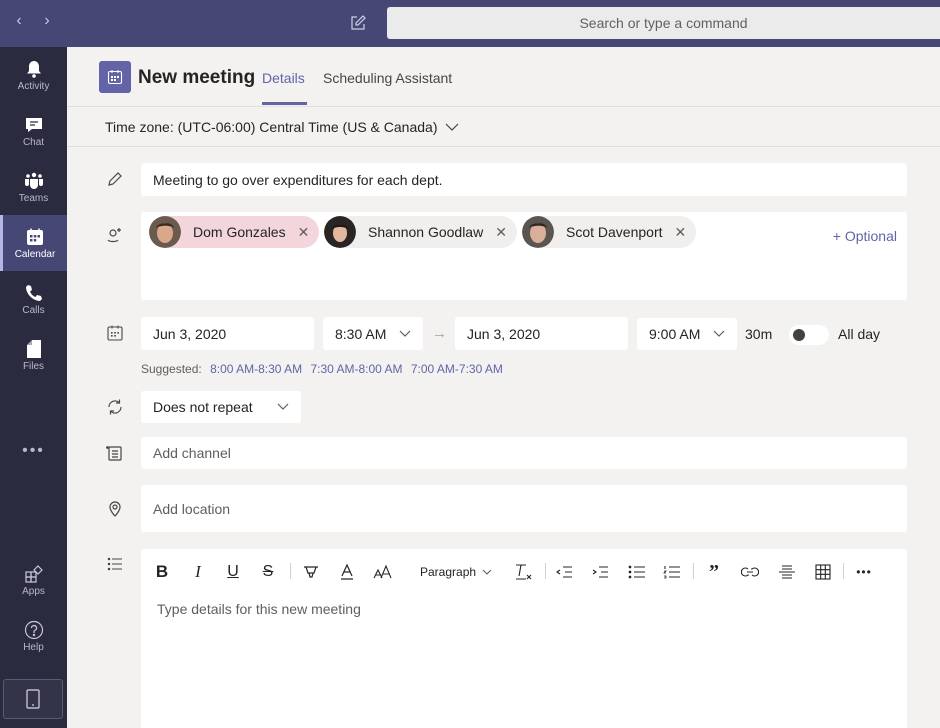  What do you see at coordinates (227, 333) in the screenshot?
I see `start-date-input: Jun 3, 2020` at bounding box center [227, 333].